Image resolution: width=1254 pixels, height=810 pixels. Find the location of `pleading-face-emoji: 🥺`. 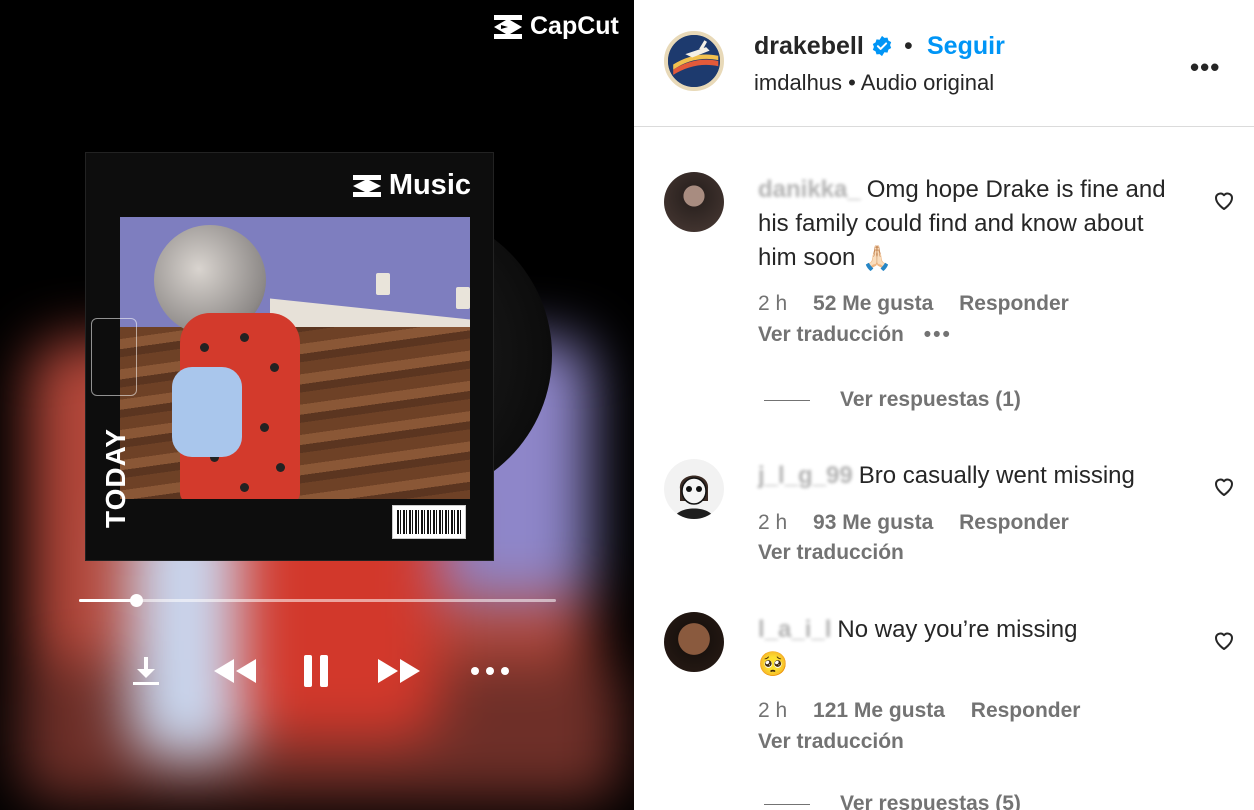

pleading-face-emoji: 🥺 is located at coordinates (773, 664).